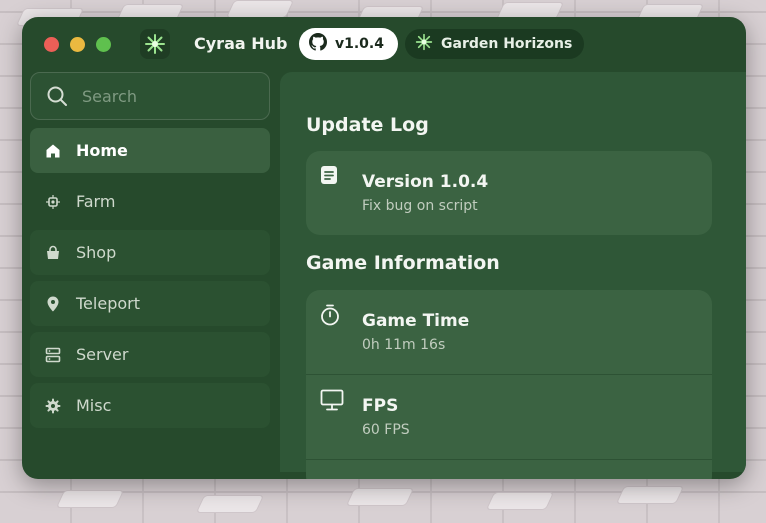  What do you see at coordinates (332, 402) in the screenshot?
I see `monitor-icon` at bounding box center [332, 402].